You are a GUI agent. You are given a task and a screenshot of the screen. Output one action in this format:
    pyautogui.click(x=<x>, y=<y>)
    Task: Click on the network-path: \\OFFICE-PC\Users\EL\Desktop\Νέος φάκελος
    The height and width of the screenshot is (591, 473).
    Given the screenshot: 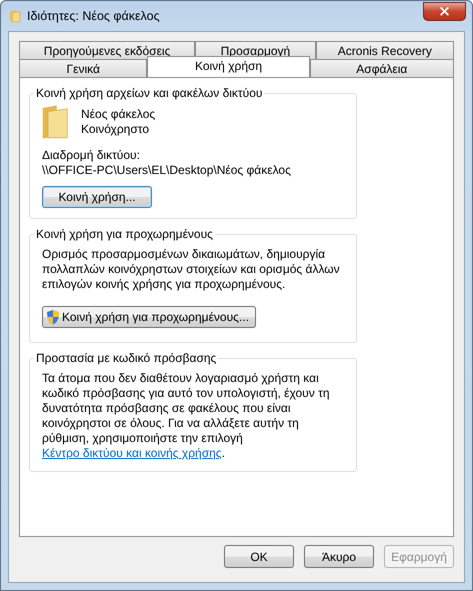 What is the action you would take?
    pyautogui.click(x=166, y=170)
    